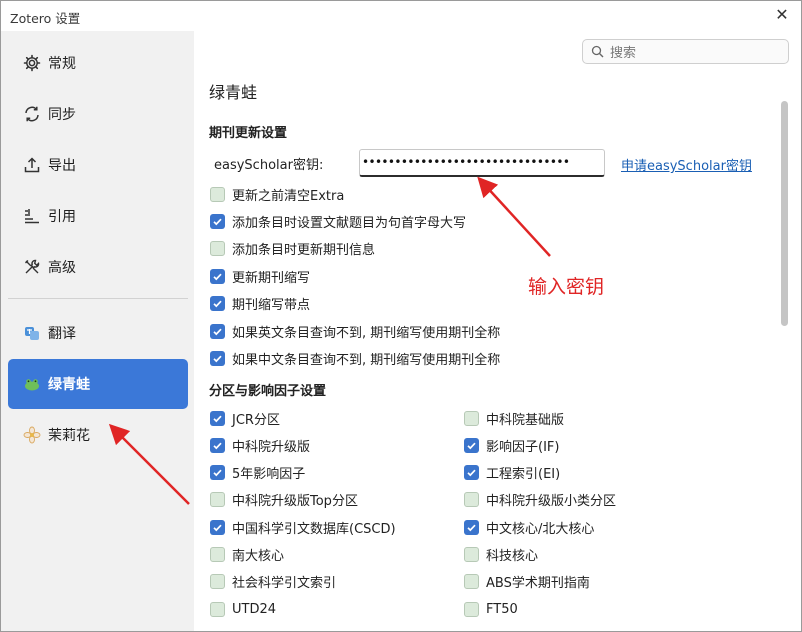 The image size is (802, 632). I want to click on checkbox-label: 中文核心/北大核心, so click(540, 529).